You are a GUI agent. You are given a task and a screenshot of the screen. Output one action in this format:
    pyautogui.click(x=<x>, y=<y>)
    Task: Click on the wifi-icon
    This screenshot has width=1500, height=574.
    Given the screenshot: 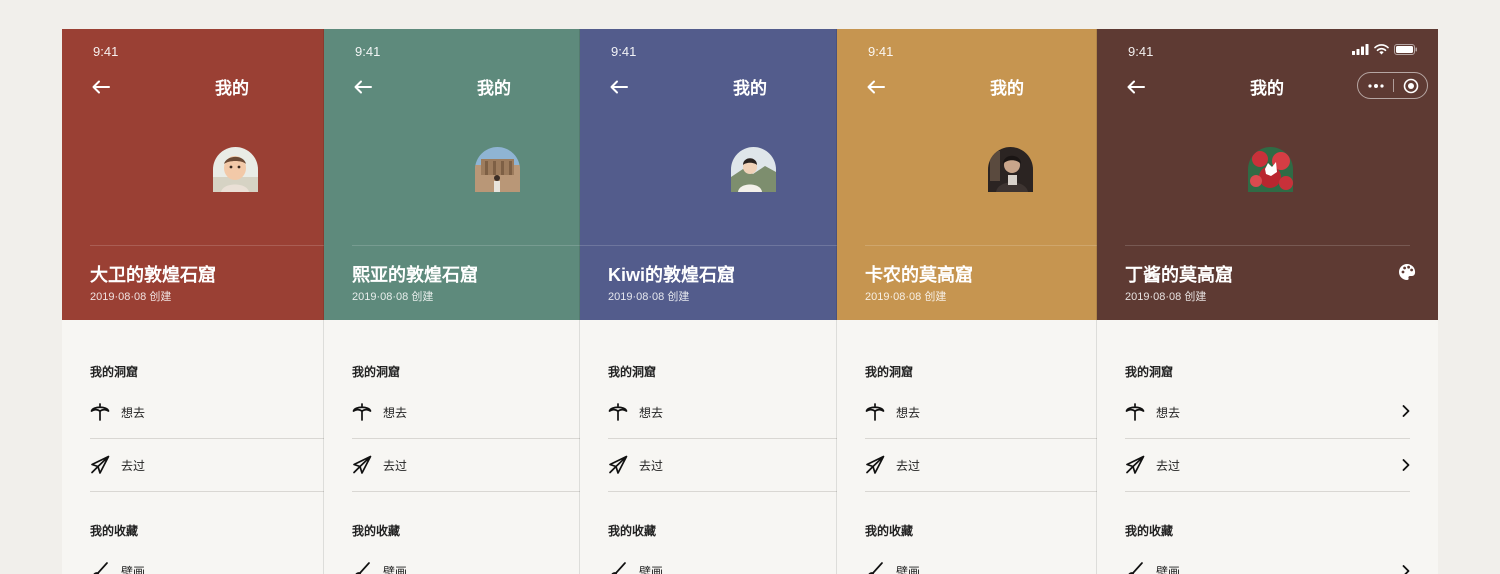 What is the action you would take?
    pyautogui.click(x=1381, y=48)
    